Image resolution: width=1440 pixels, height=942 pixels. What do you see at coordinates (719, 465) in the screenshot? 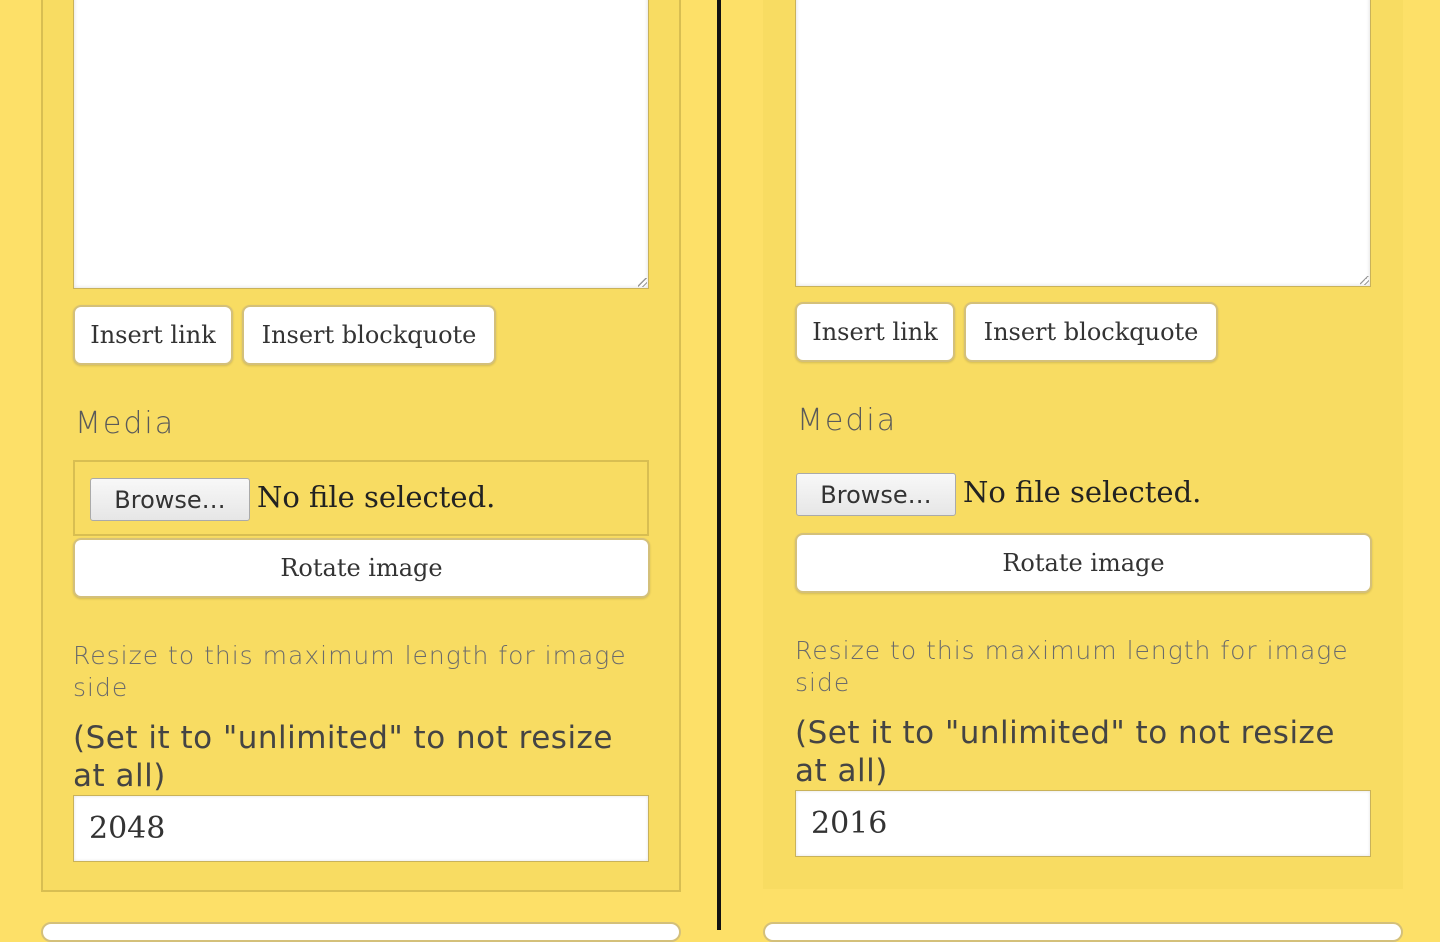
I see `split-divider` at bounding box center [719, 465].